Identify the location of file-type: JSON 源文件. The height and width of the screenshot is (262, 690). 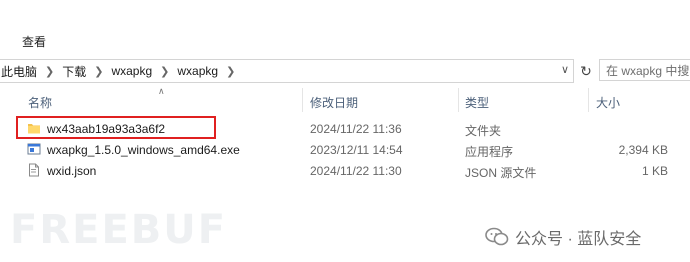
(501, 173).